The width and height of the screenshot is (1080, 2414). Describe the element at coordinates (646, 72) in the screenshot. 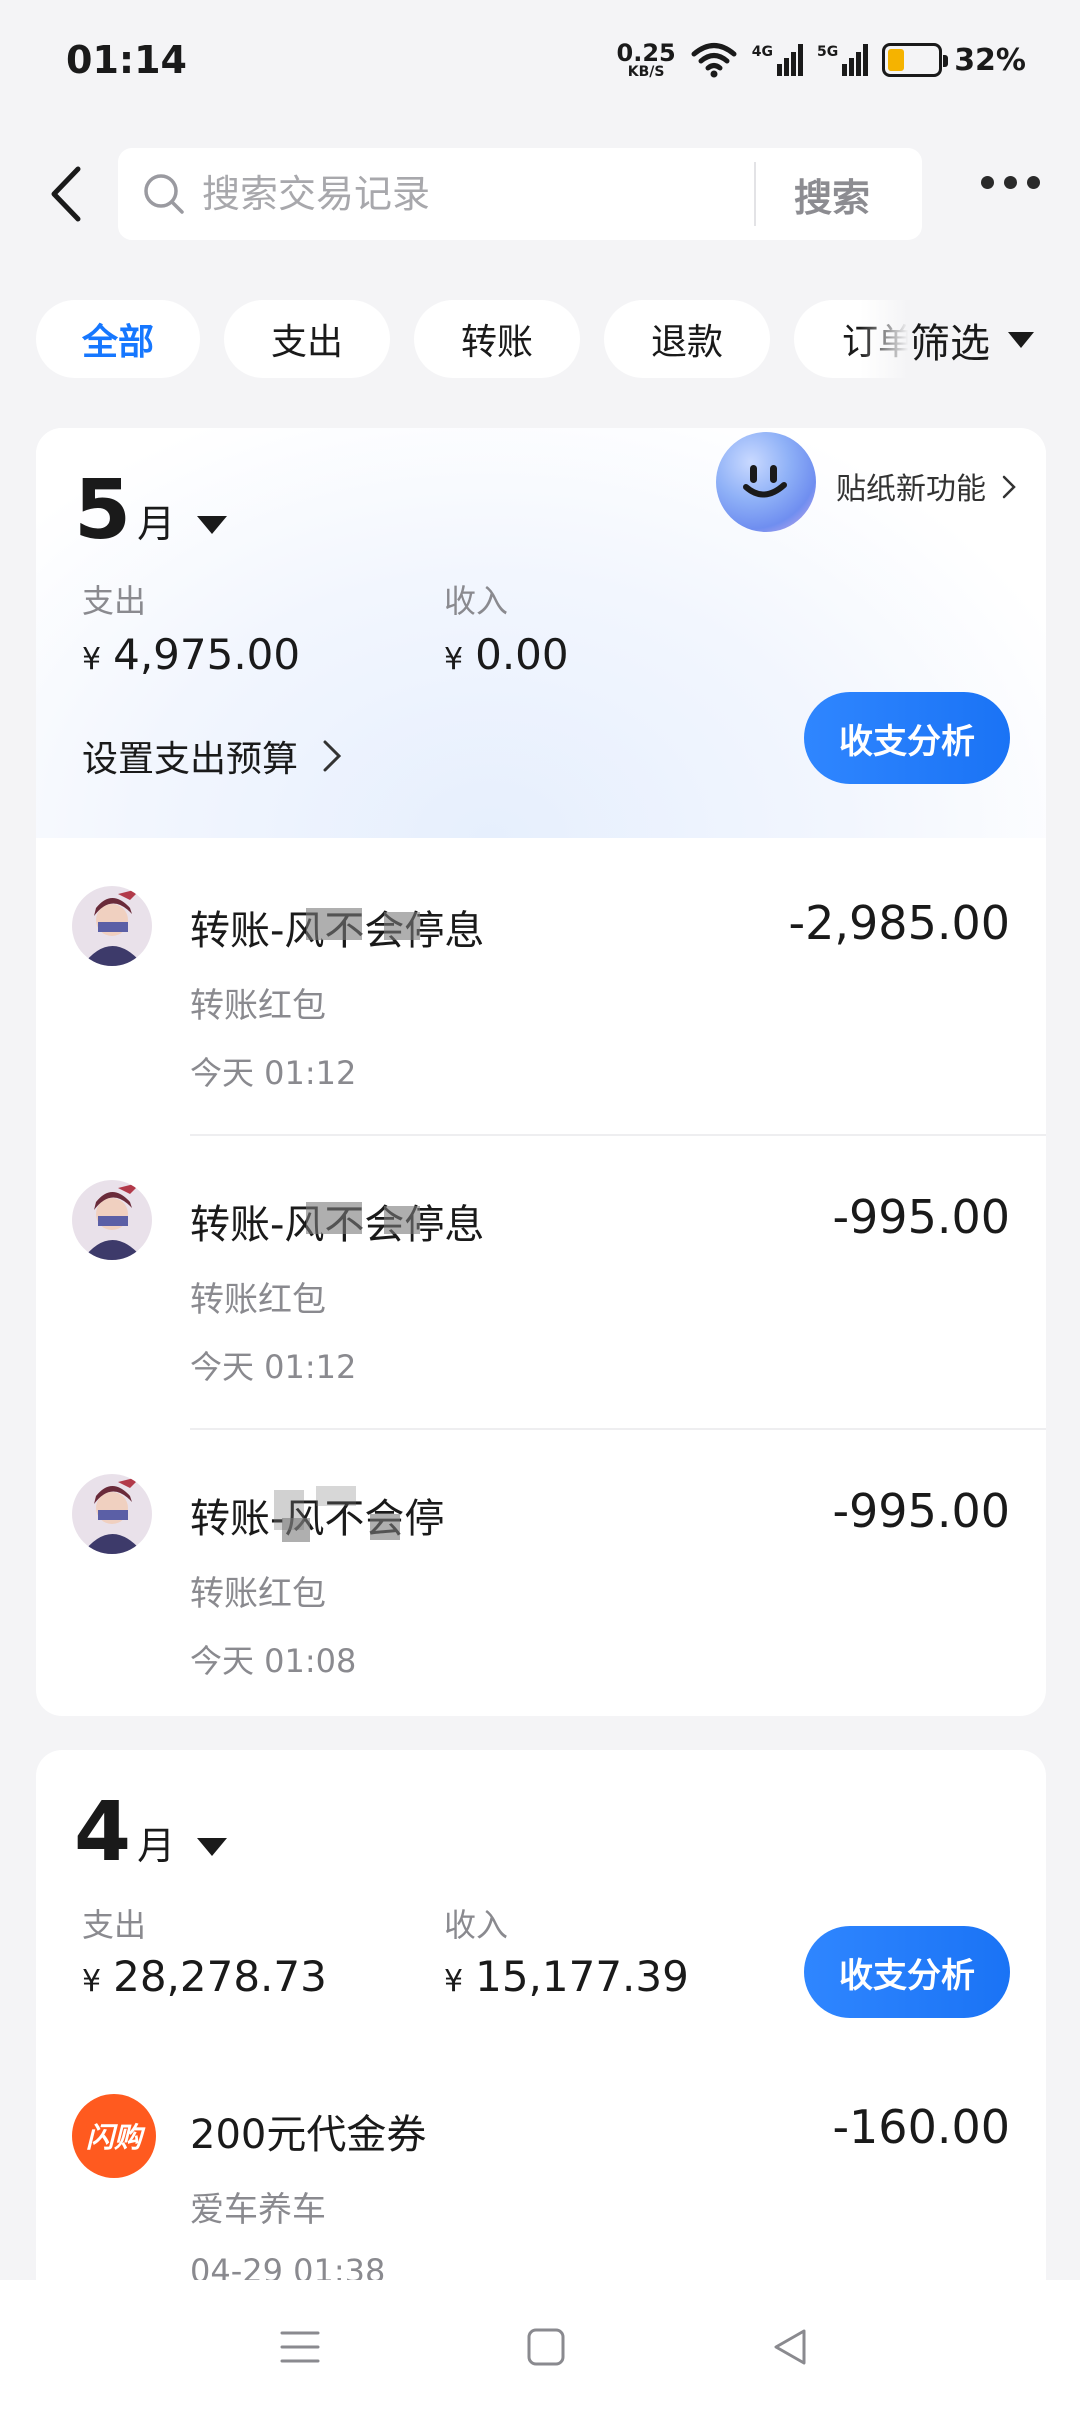

I see `network-speed-unit: KB/S` at that location.